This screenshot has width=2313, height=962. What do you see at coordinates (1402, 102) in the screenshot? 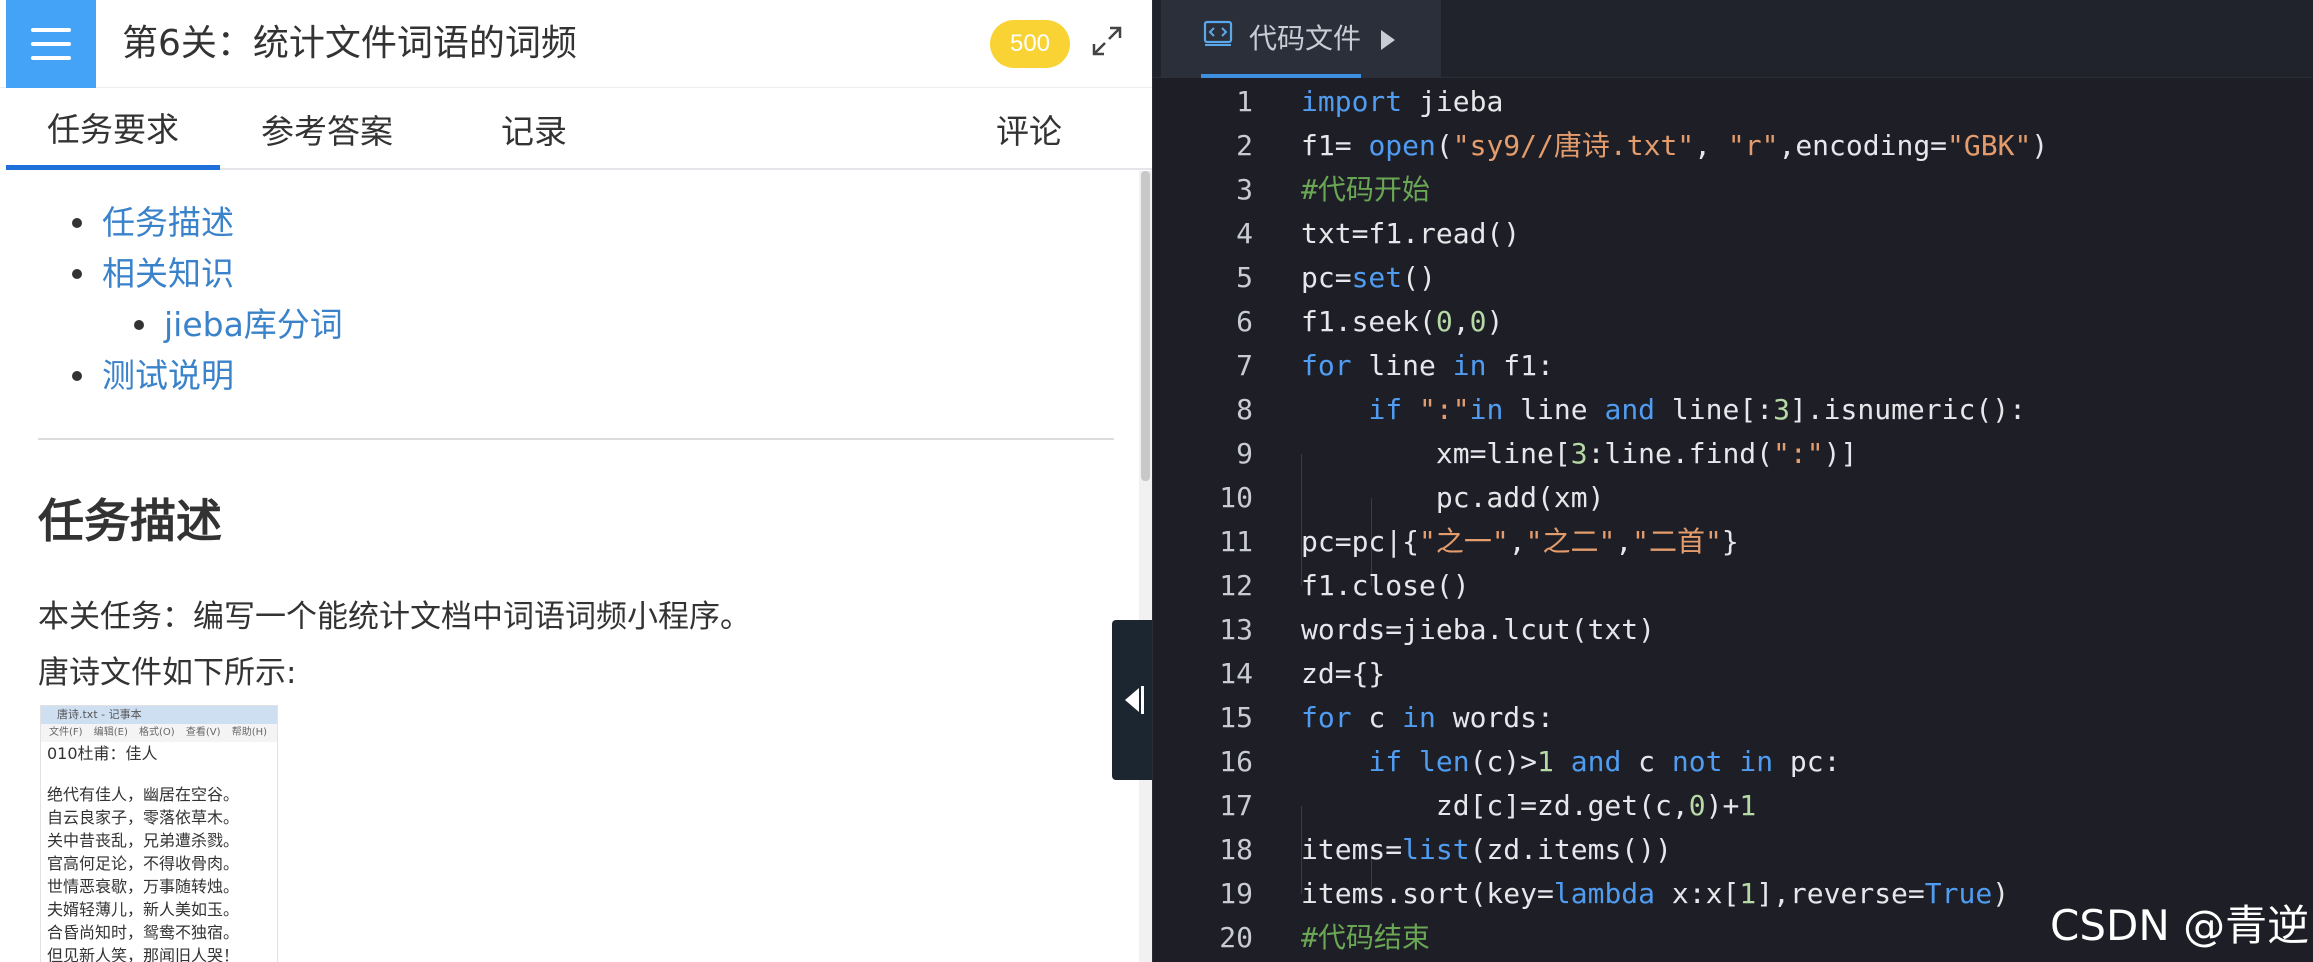
I see `code-line-text: import jieba` at bounding box center [1402, 102].